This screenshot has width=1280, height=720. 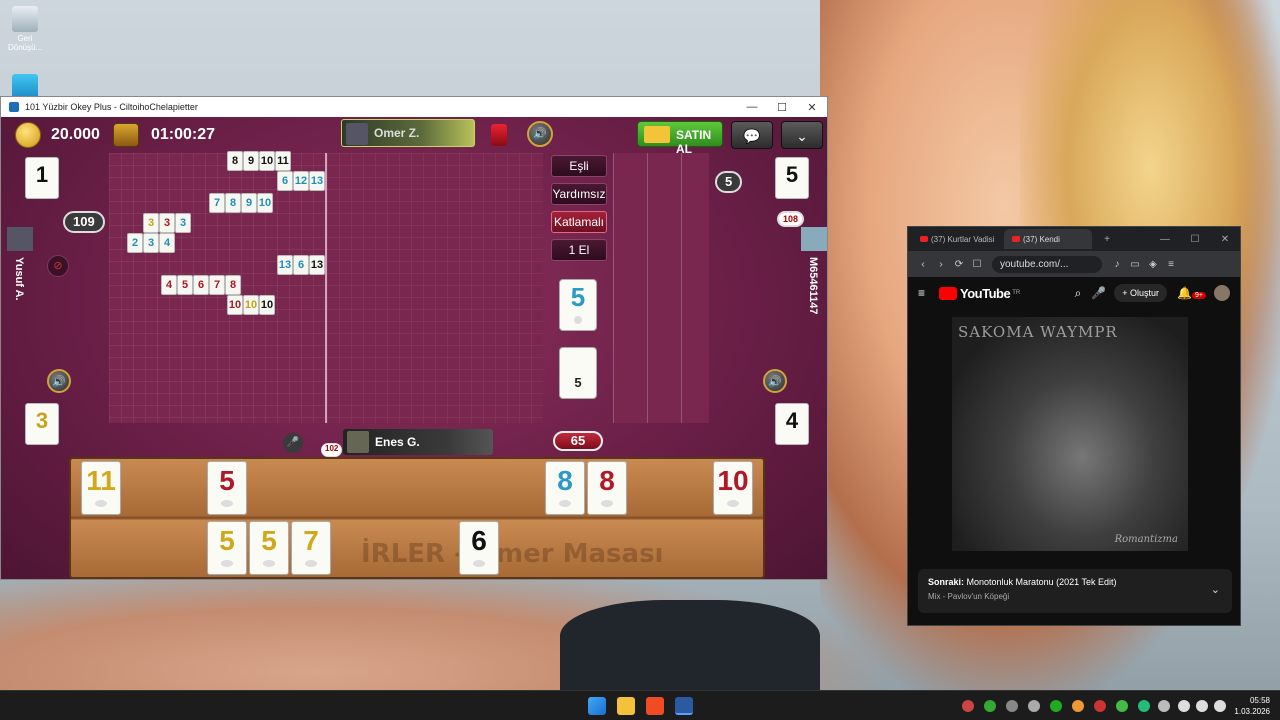 What do you see at coordinates (1135, 264) in the screenshot?
I see `reader-icon: ▭` at bounding box center [1135, 264].